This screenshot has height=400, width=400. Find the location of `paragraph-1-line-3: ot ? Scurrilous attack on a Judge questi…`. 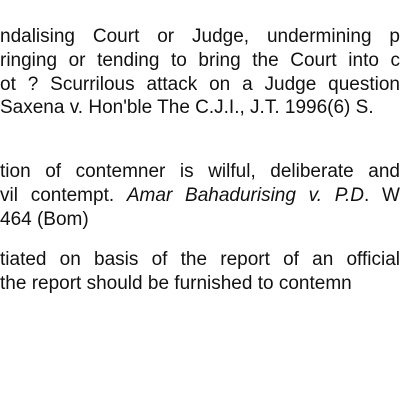

paragraph-1-line-3: ot ? Scurrilous attack on a Judge questi… is located at coordinates (200, 84).